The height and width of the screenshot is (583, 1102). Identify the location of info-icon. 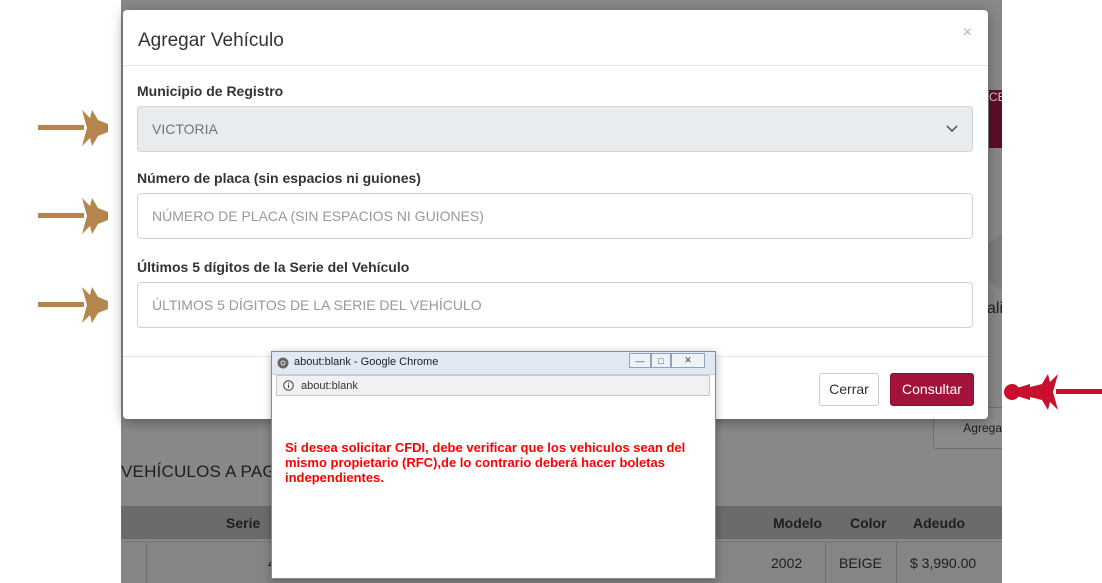
(288, 385).